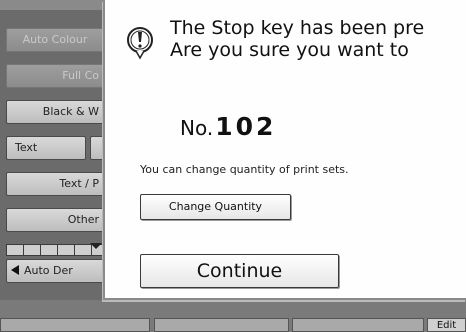 Image resolution: width=466 pixels, height=332 pixels. I want to click on auto-density-button: Auto Der, so click(55, 271).